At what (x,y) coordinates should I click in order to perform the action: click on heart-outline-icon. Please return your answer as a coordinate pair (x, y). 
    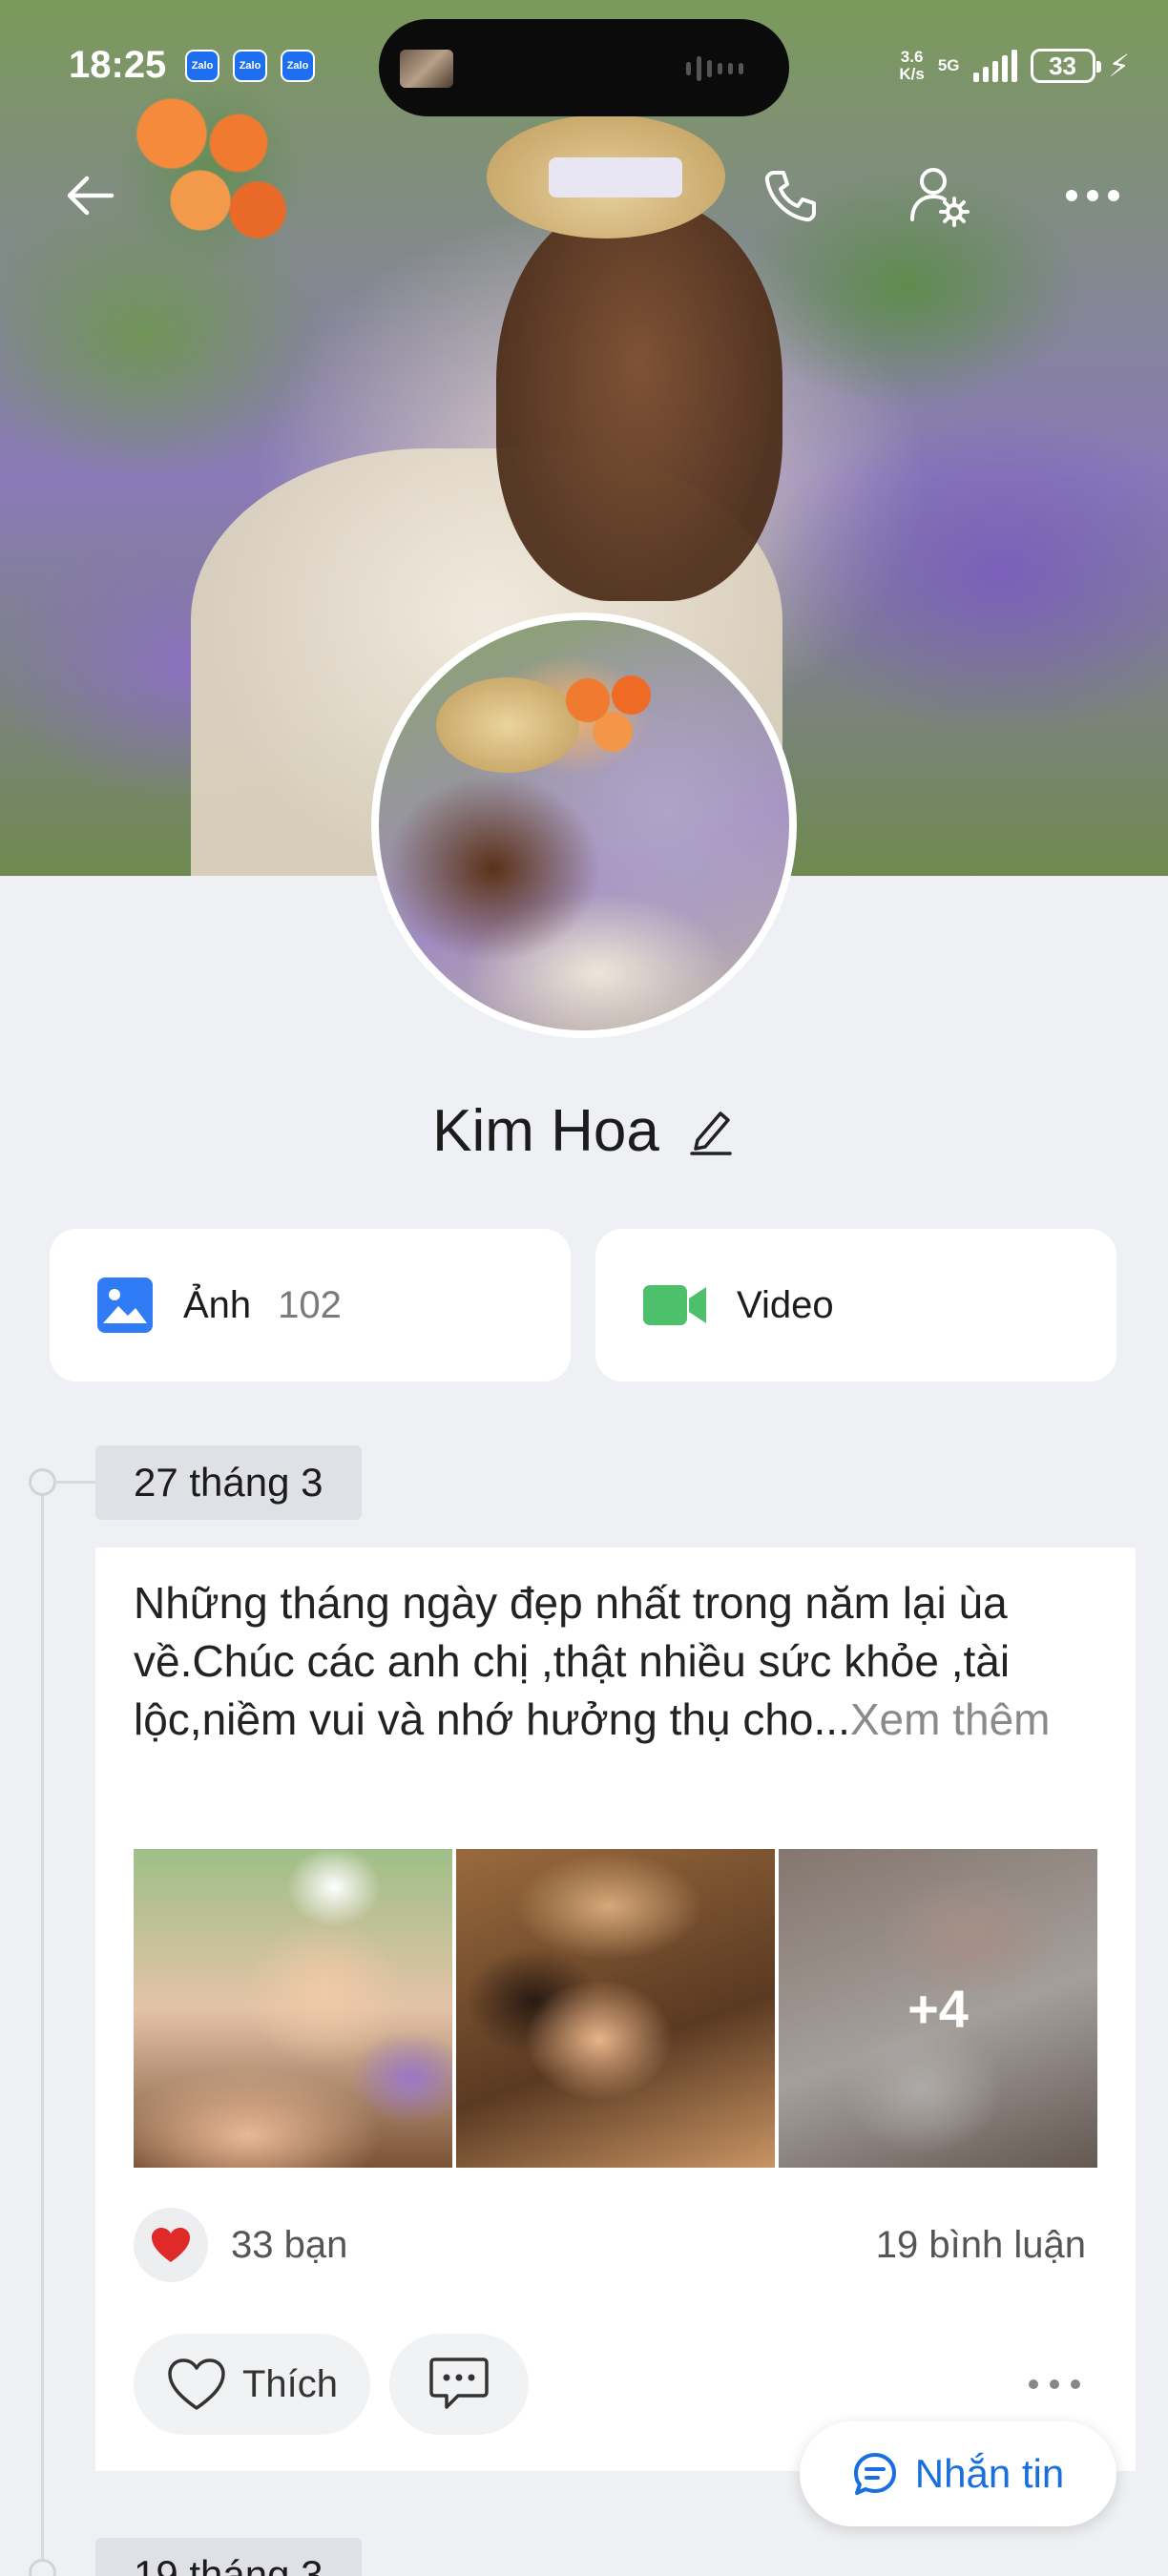
    Looking at the image, I should click on (196, 2384).